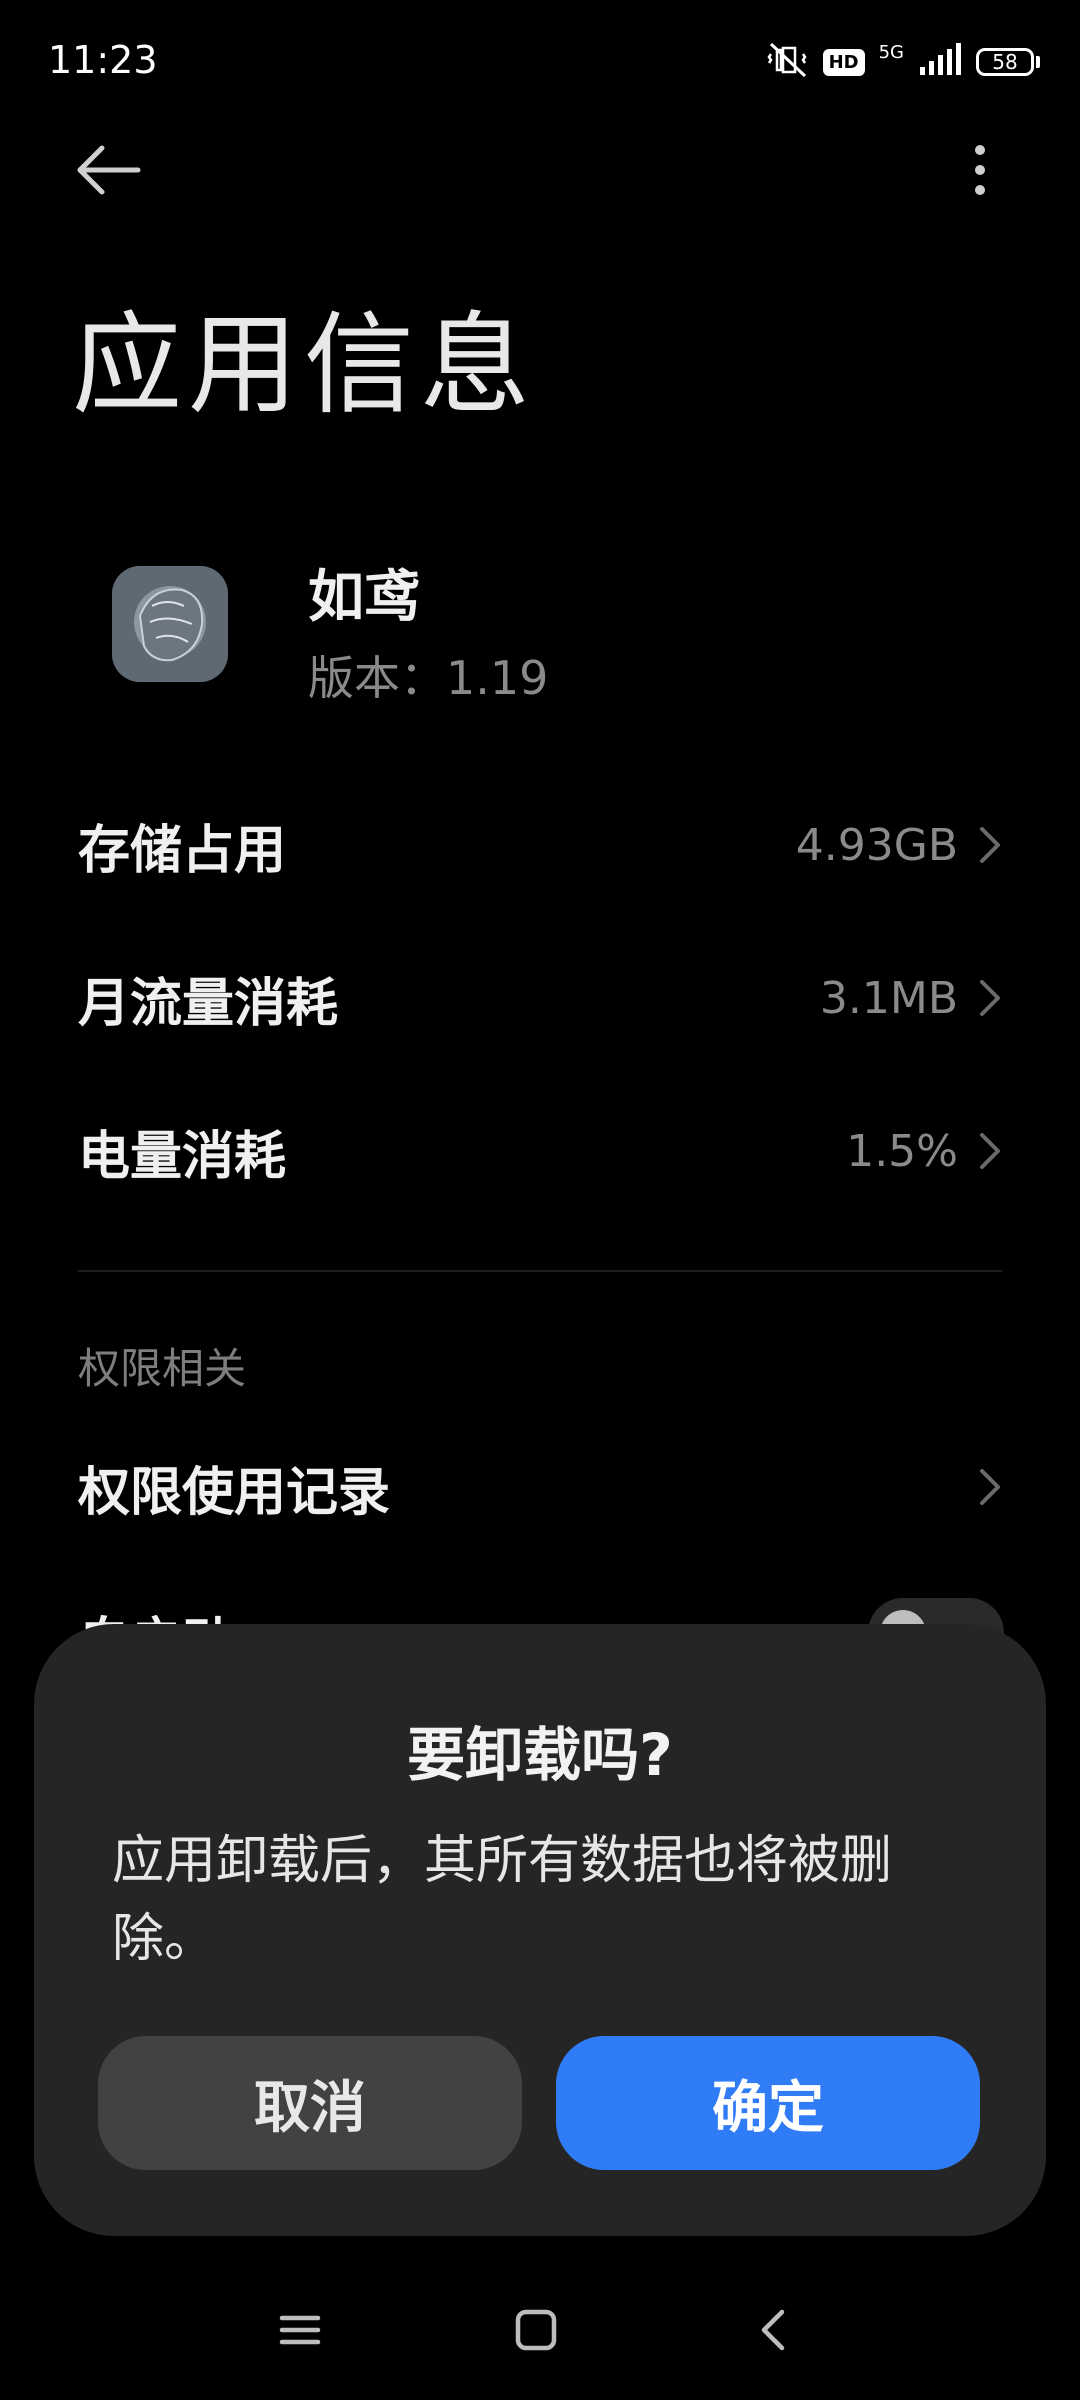 This screenshot has height=2400, width=1080. I want to click on nav-menu-button, so click(300, 2330).